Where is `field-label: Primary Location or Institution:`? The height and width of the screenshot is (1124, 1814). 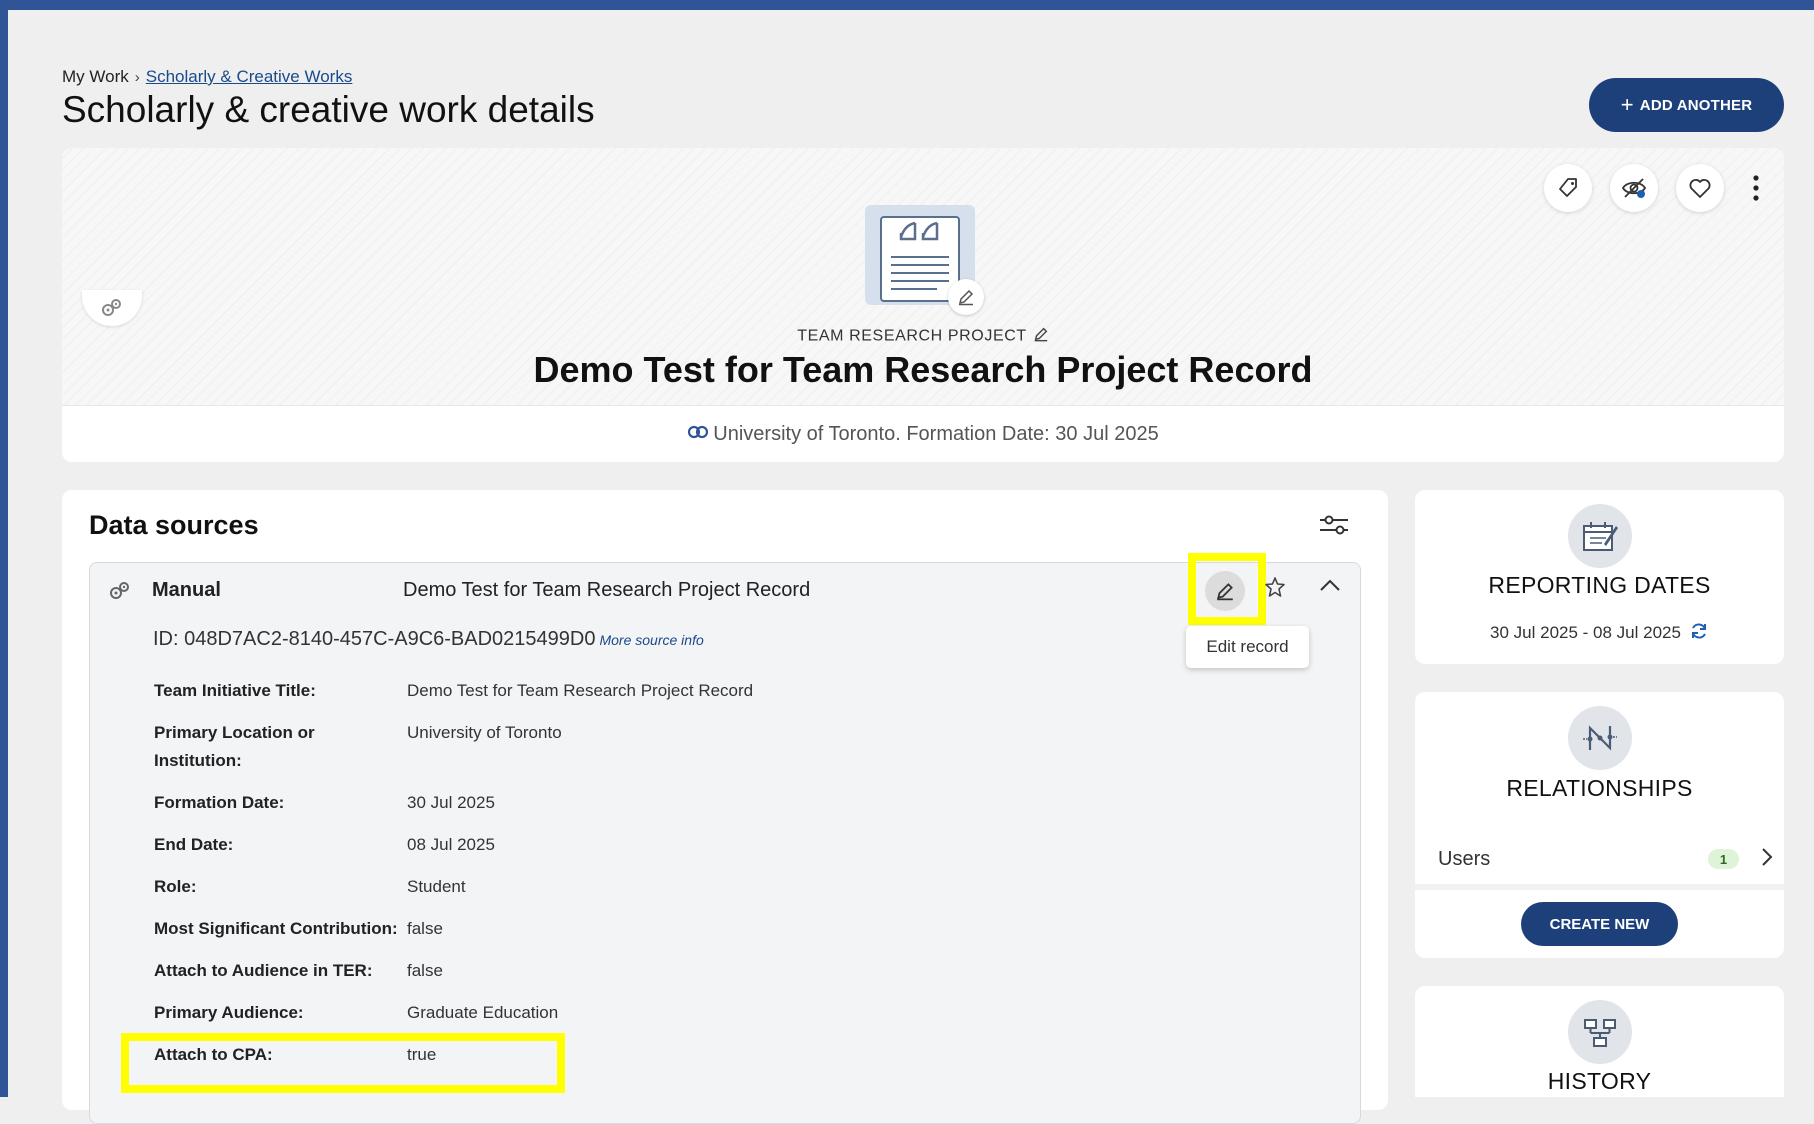
field-label: Primary Location or Institution: is located at coordinates (234, 746).